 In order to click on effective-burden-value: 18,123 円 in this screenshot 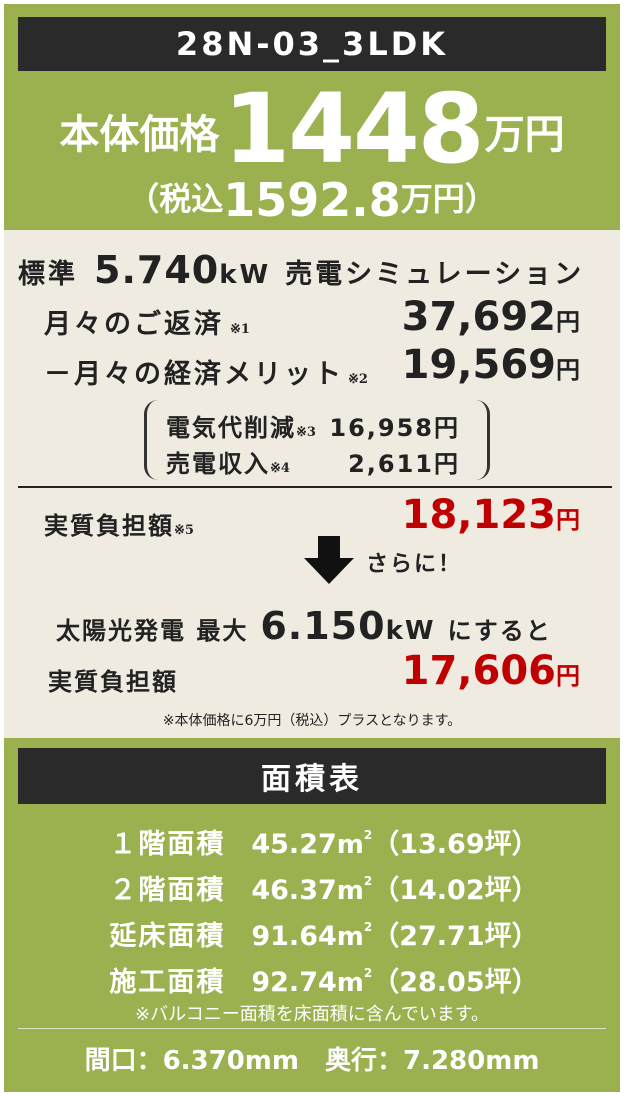, I will do `click(491, 515)`.